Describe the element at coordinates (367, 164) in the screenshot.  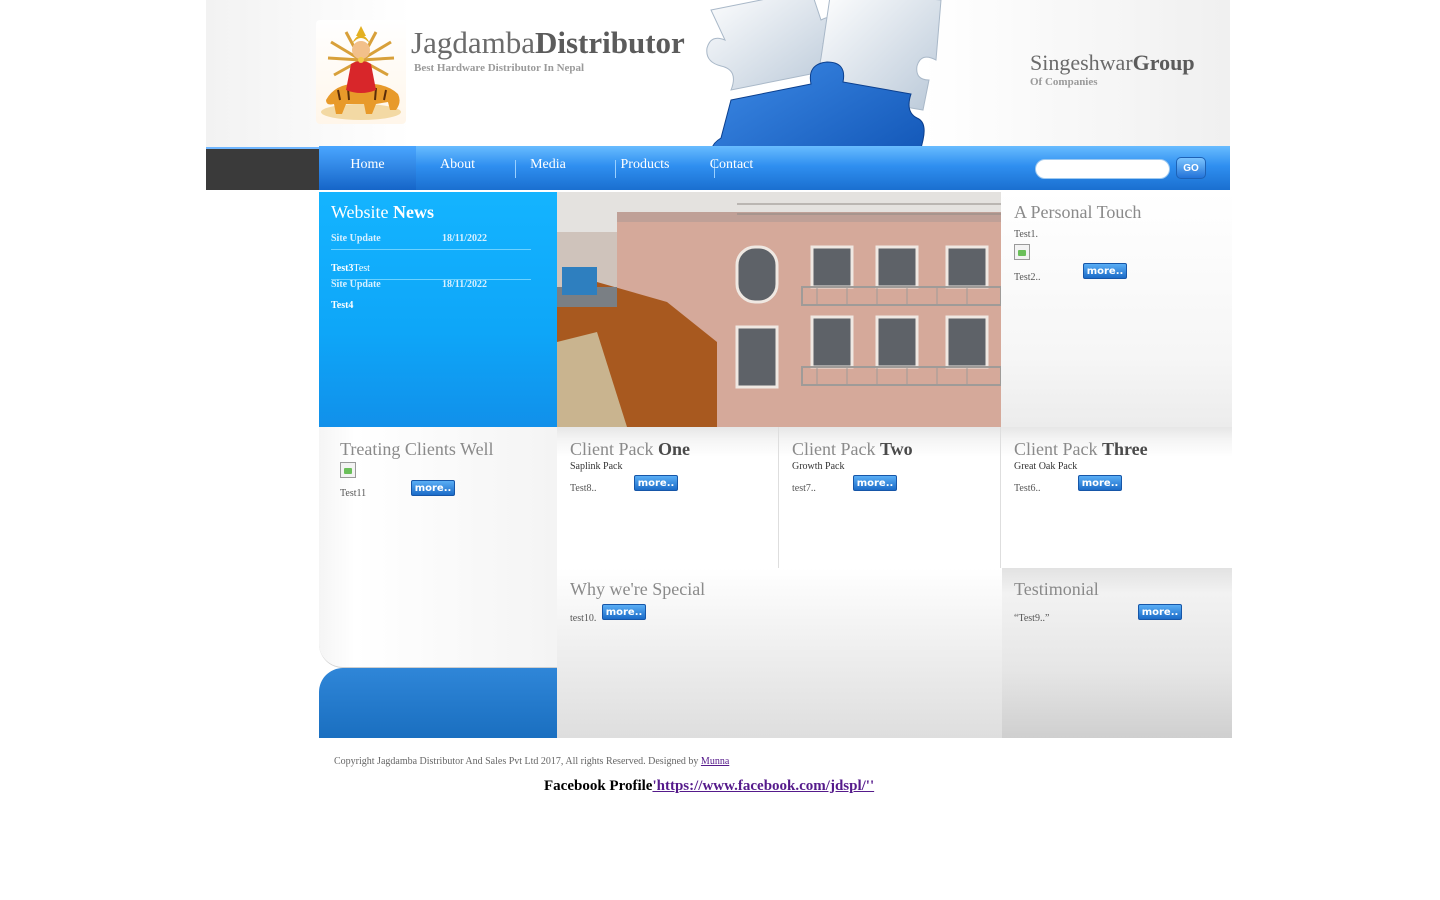
I see `nav-home-label: Home` at that location.